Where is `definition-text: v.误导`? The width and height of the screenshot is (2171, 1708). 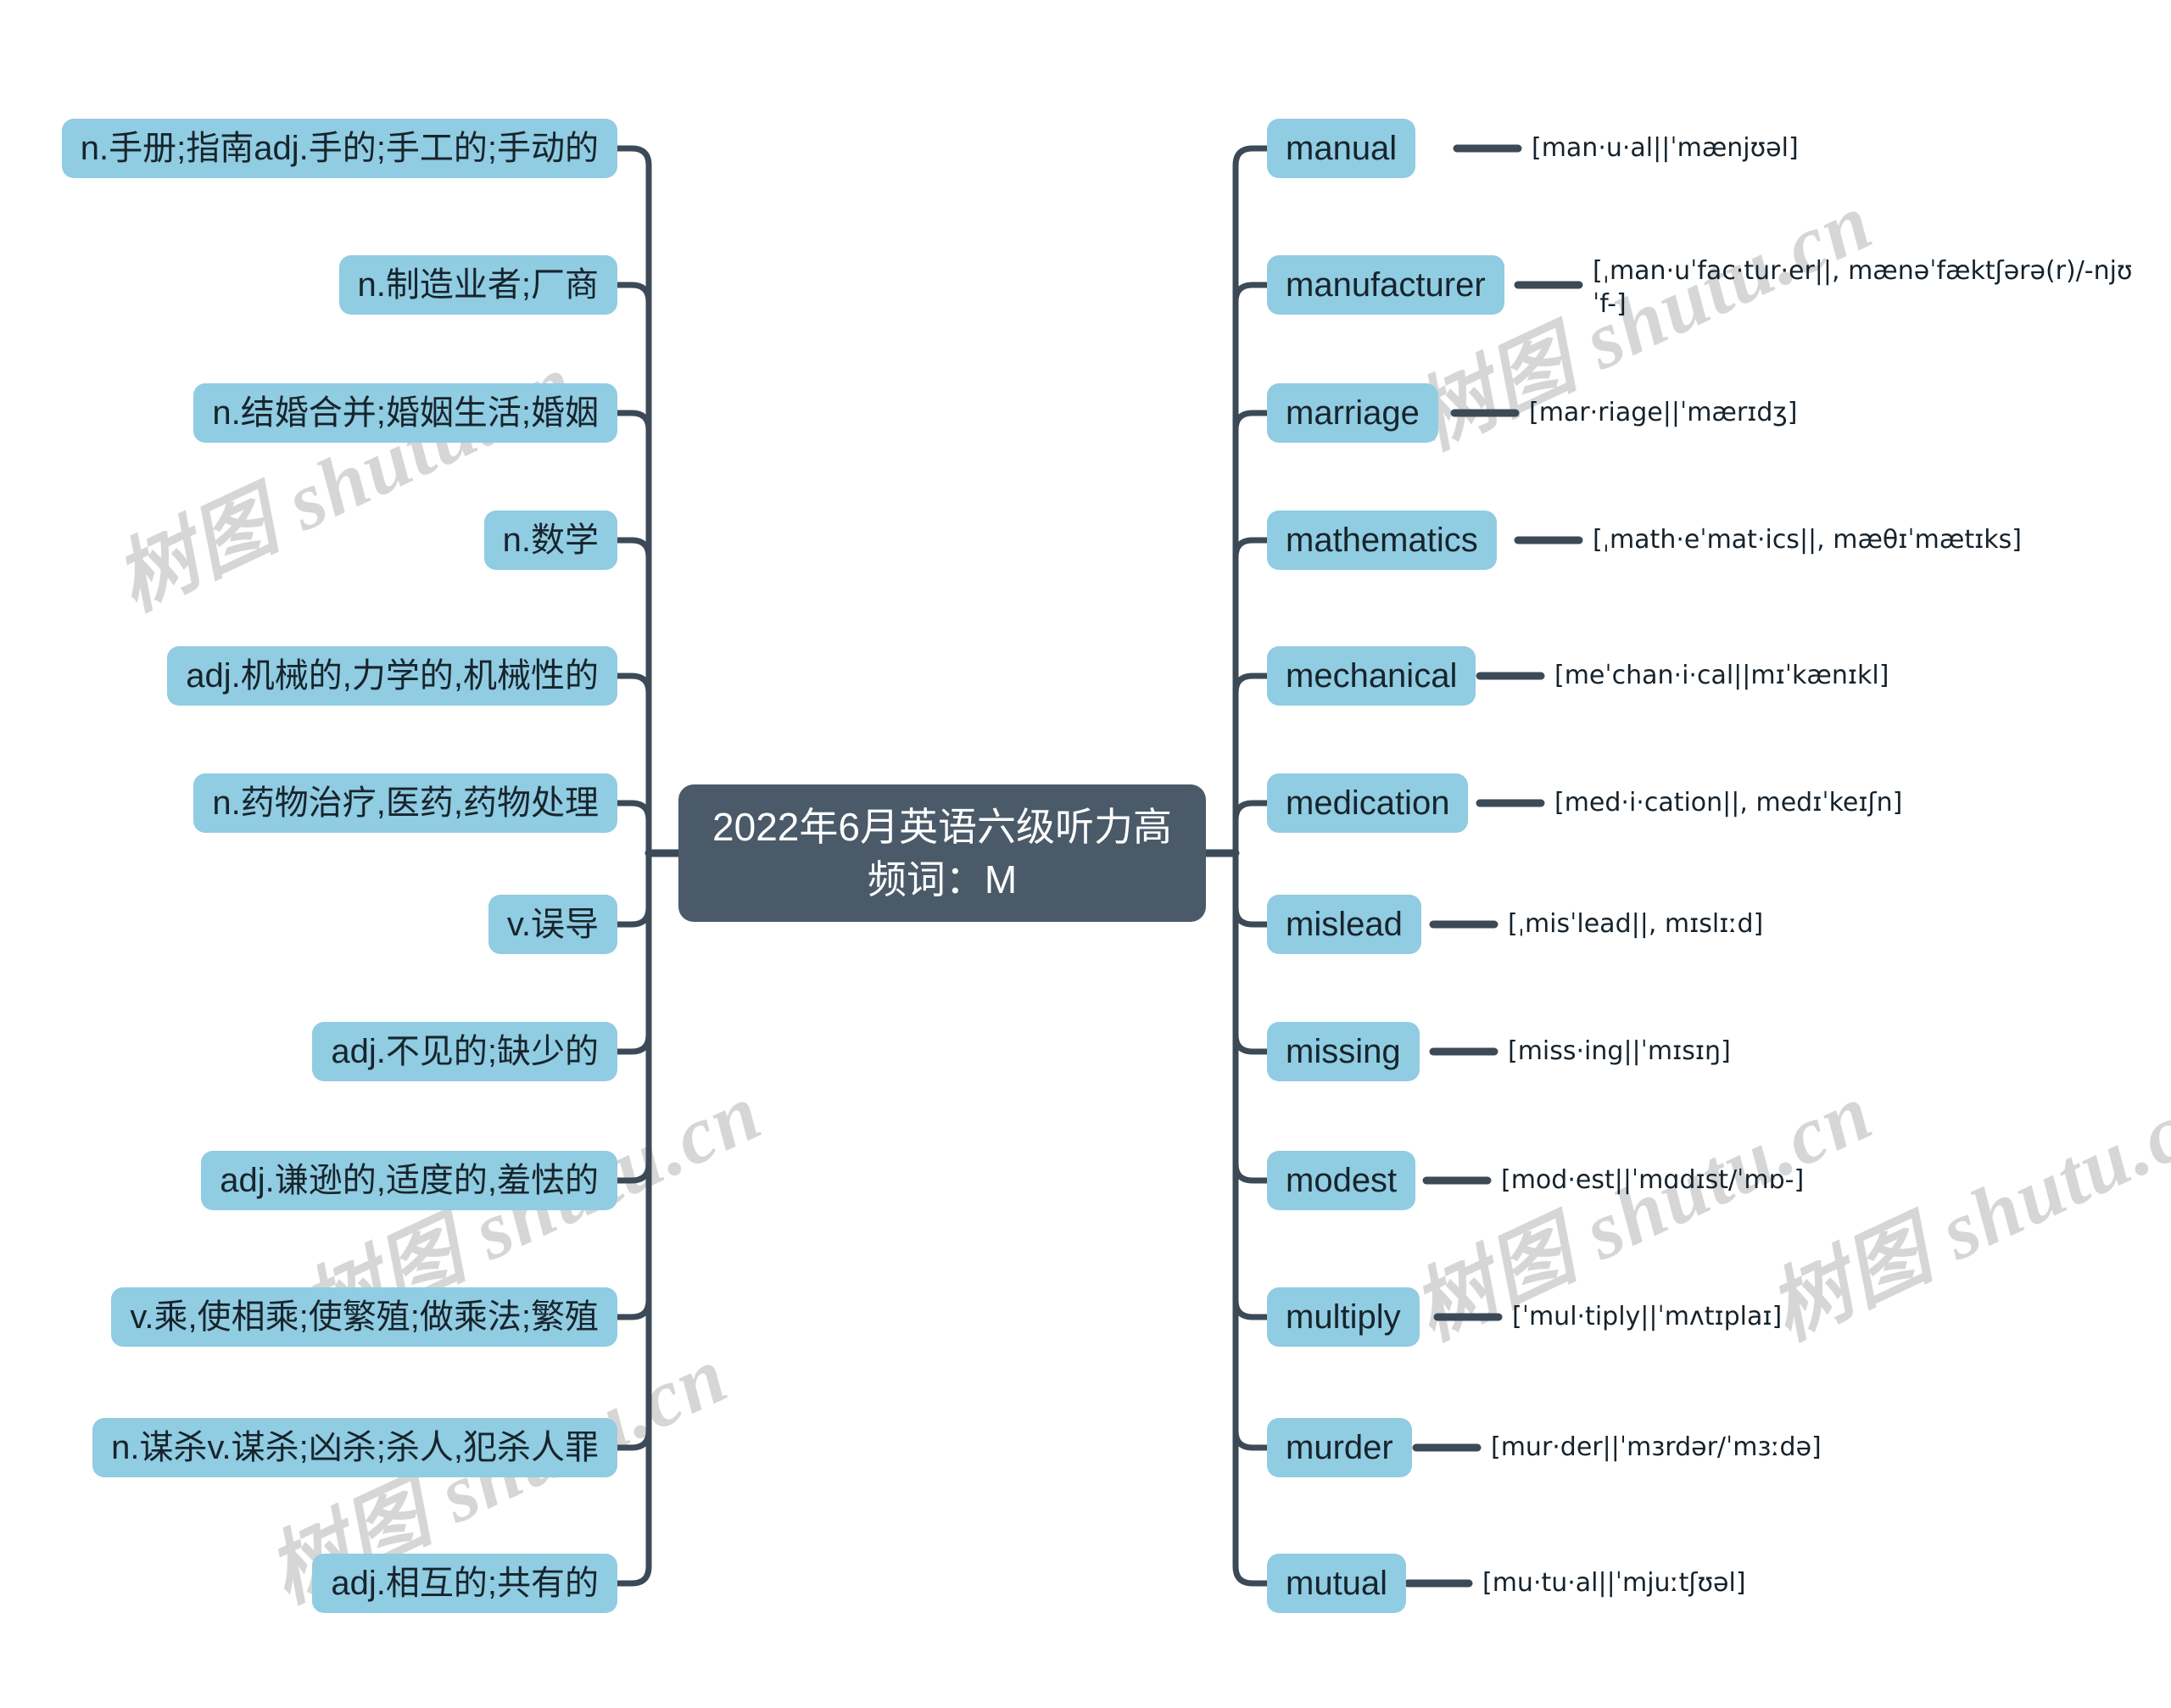
definition-text: v.误导 is located at coordinates (552, 925).